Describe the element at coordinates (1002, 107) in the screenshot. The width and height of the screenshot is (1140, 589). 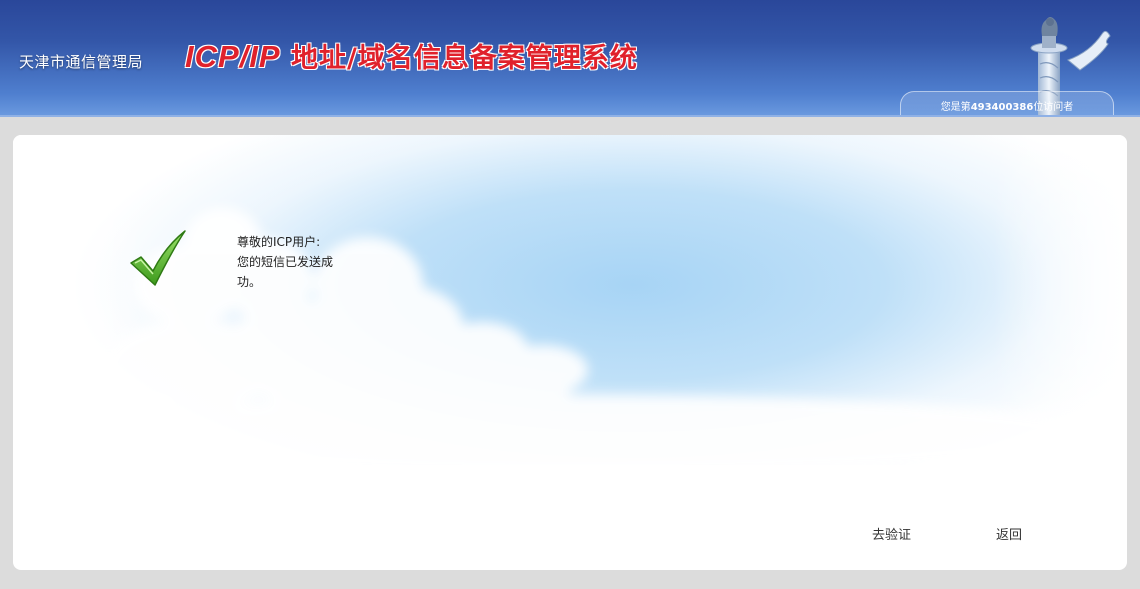
I see `visitor-count: 493400386` at that location.